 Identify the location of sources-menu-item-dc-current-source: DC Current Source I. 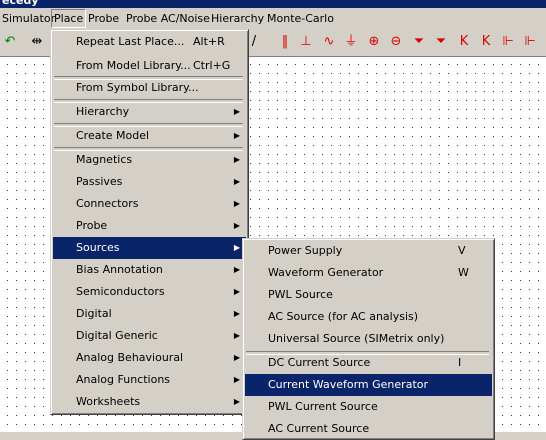
(368, 363).